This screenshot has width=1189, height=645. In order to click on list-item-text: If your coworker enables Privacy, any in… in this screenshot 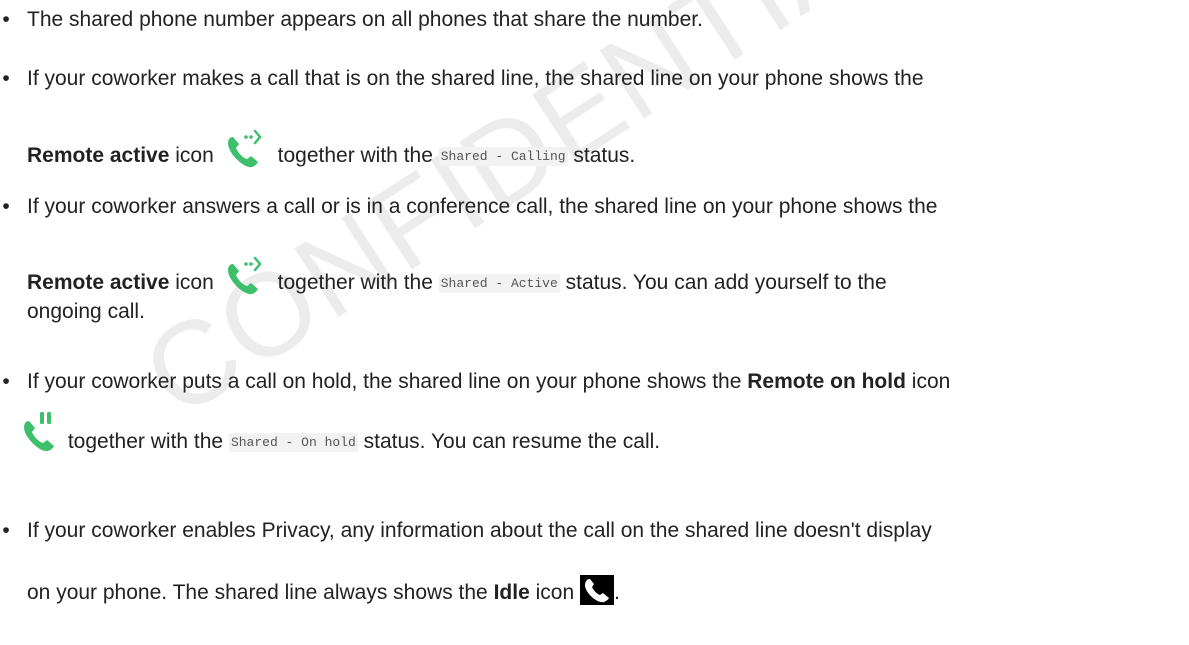, I will do `click(479, 530)`.